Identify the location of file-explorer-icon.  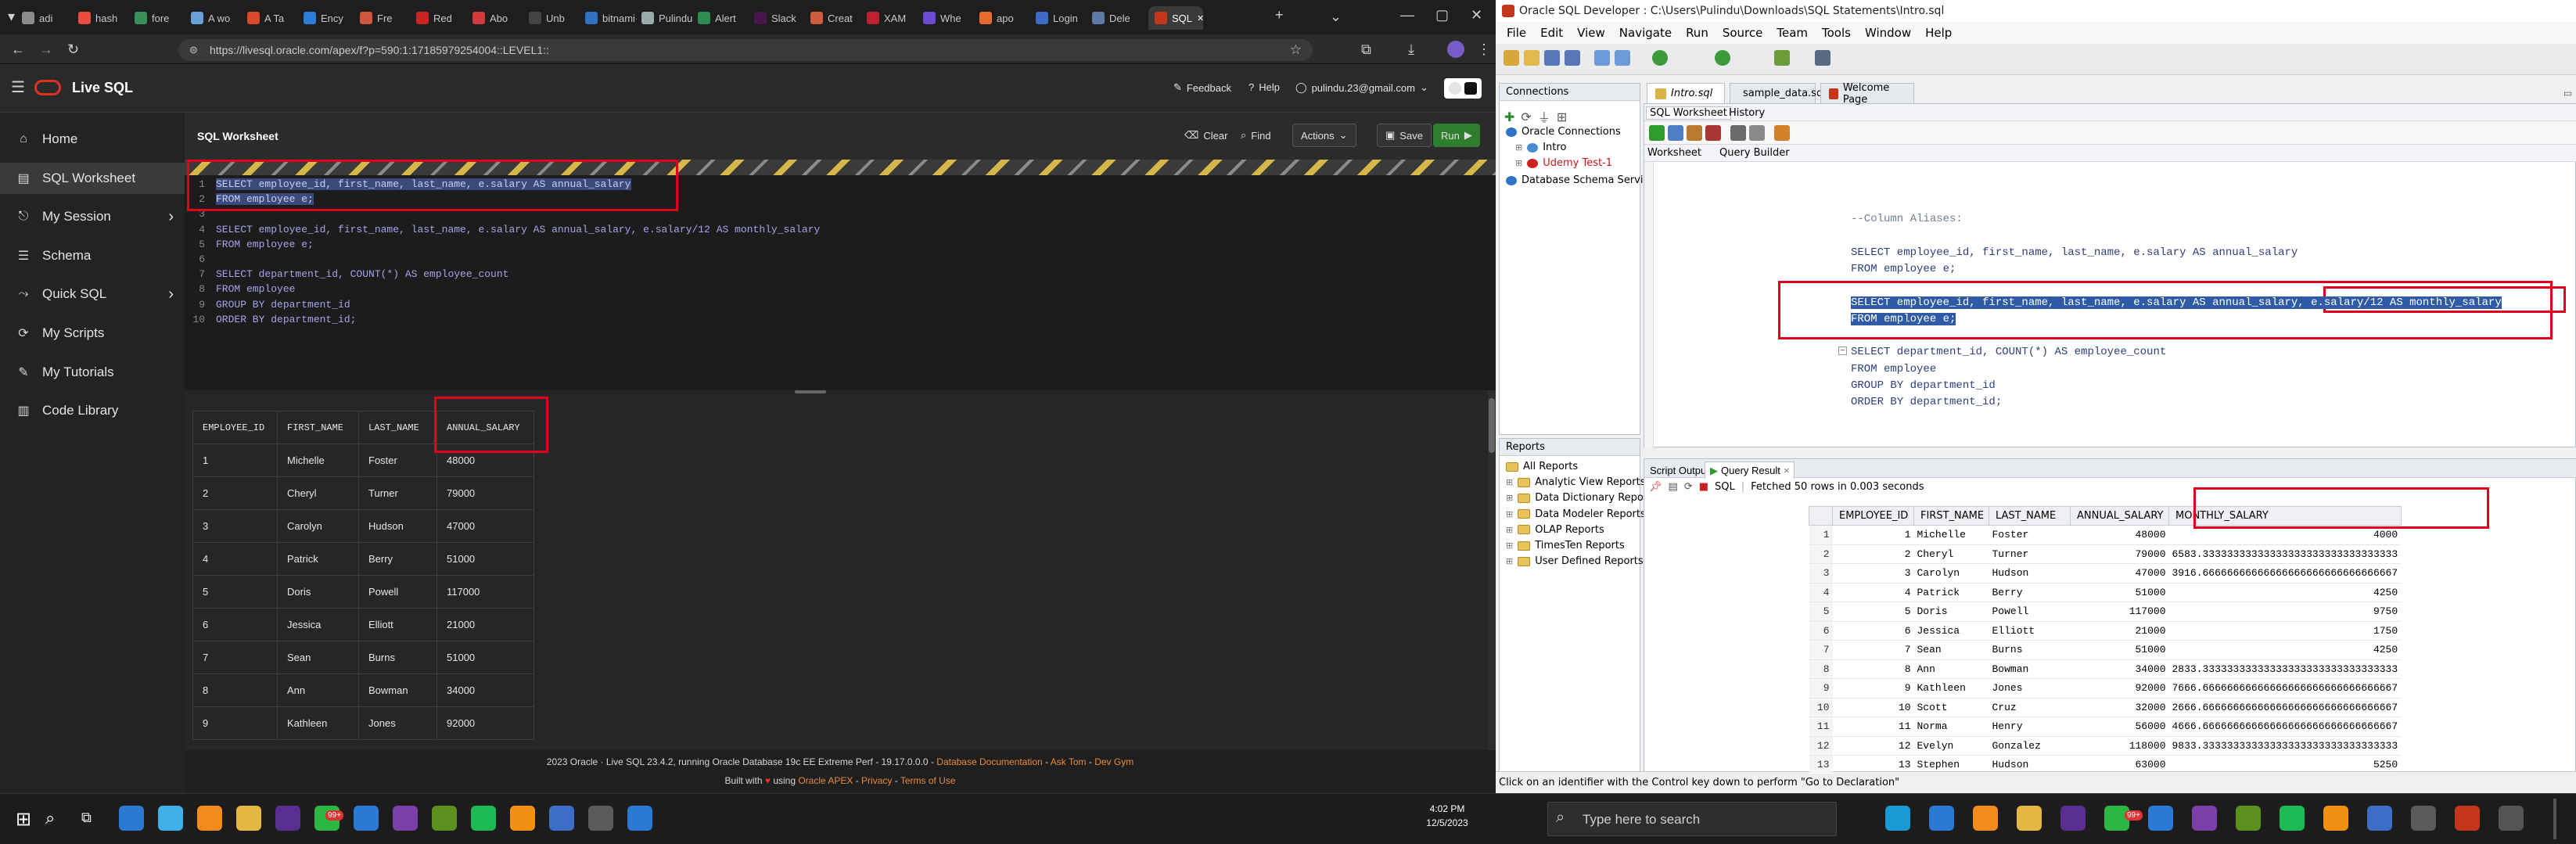
(2030, 819).